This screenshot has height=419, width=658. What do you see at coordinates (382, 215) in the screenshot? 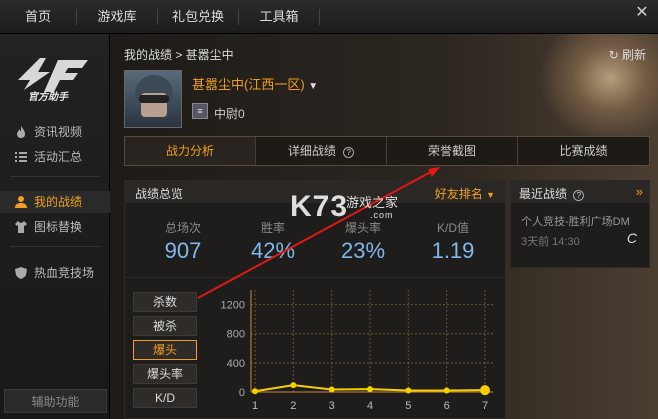
I see `watermark-url: .com` at bounding box center [382, 215].